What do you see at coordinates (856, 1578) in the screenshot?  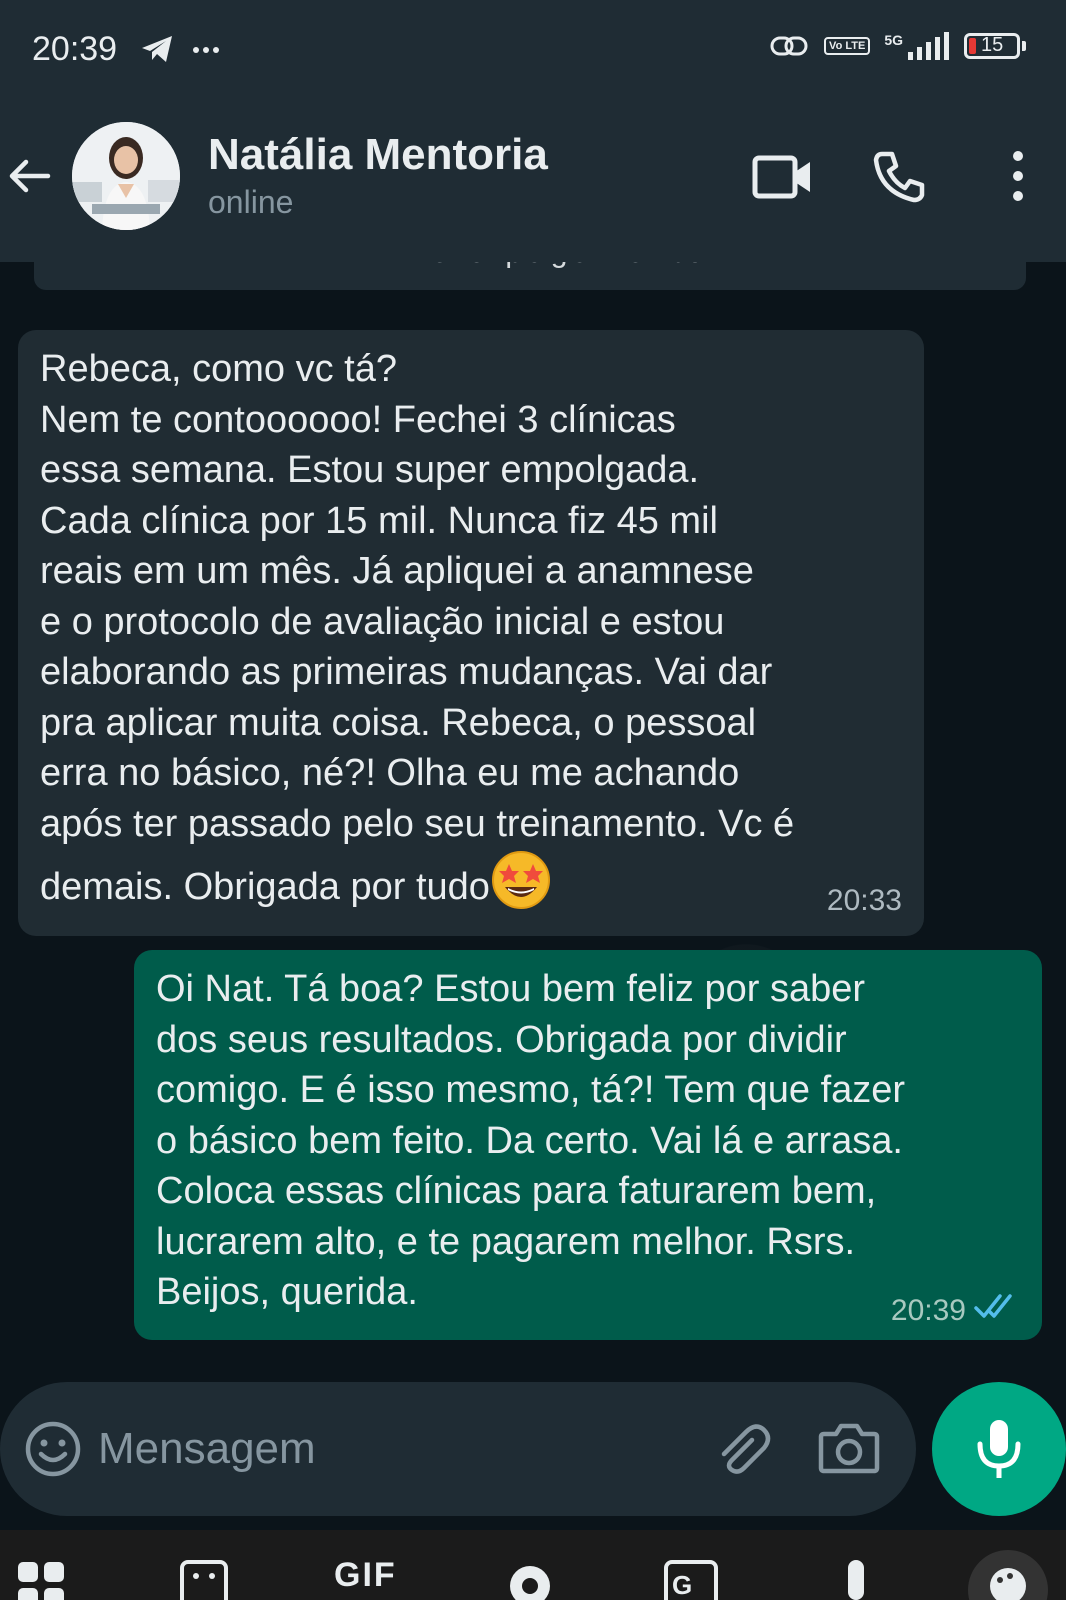 I see `voice-input-icon` at bounding box center [856, 1578].